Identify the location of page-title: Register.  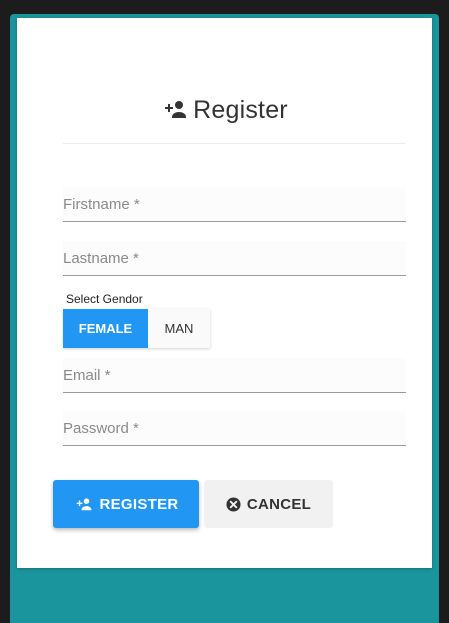
(224, 110).